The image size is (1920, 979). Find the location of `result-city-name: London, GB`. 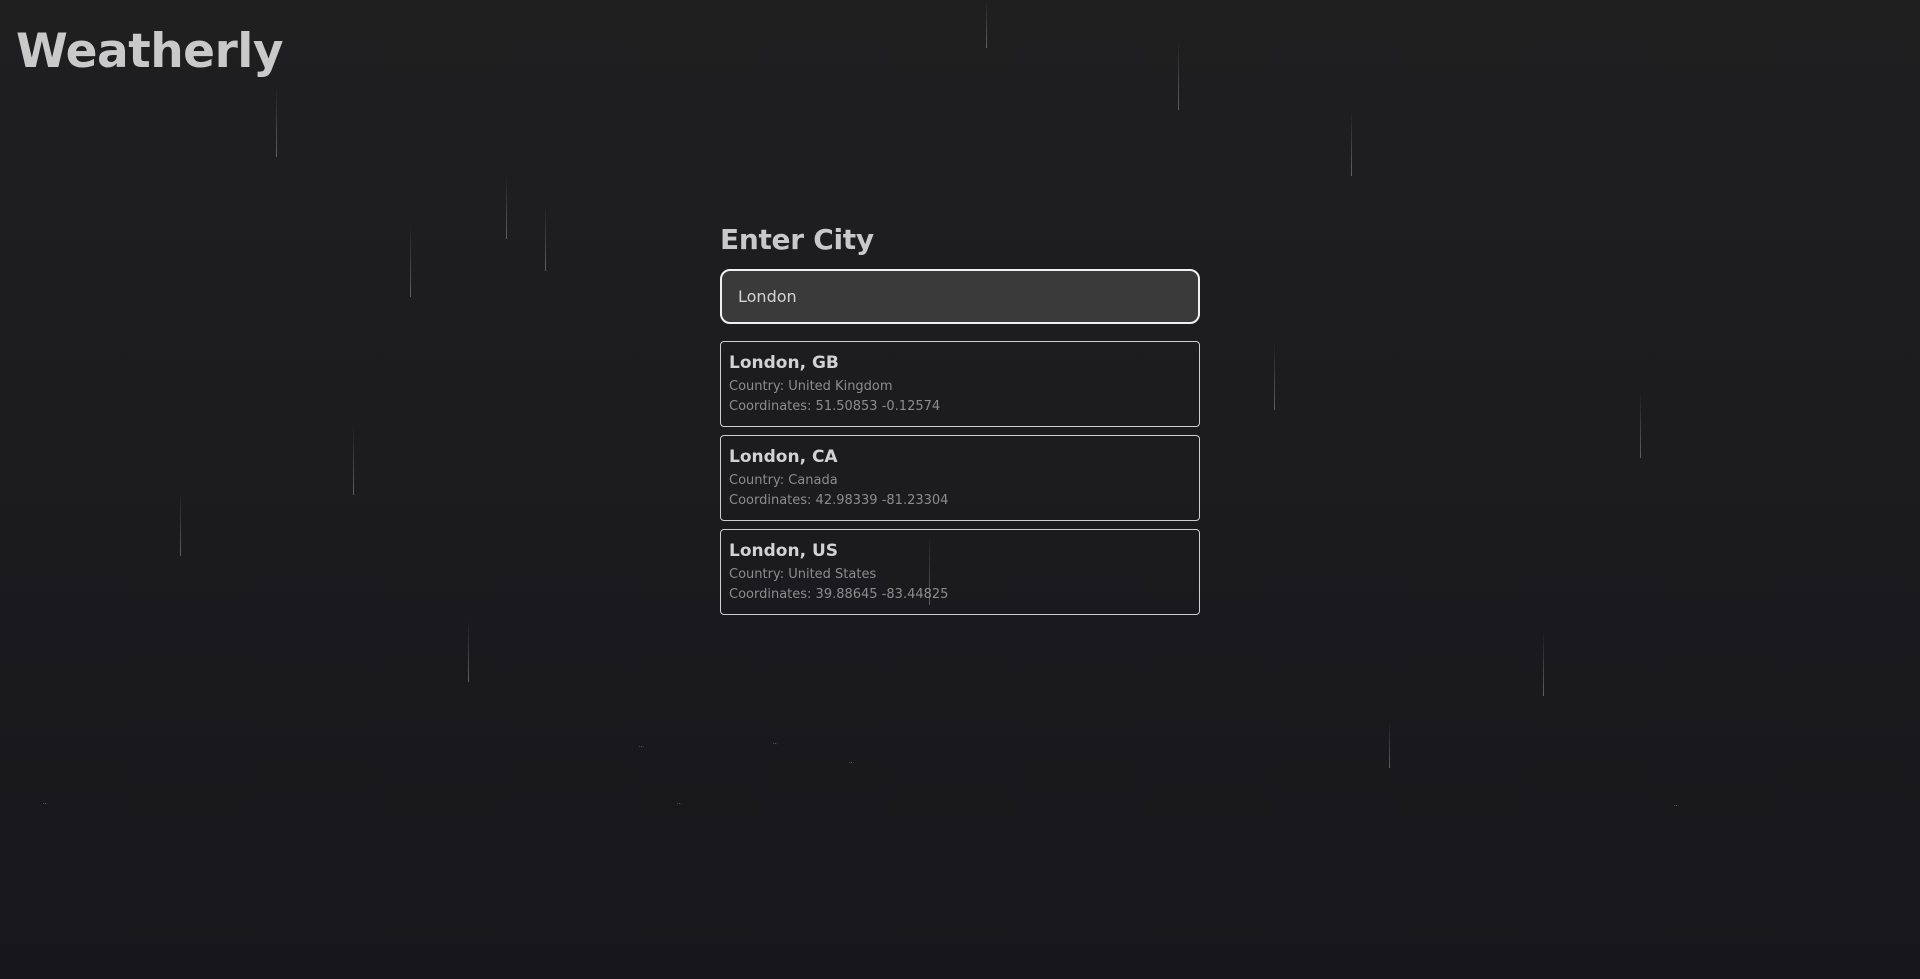

result-city-name: London, GB is located at coordinates (784, 363).